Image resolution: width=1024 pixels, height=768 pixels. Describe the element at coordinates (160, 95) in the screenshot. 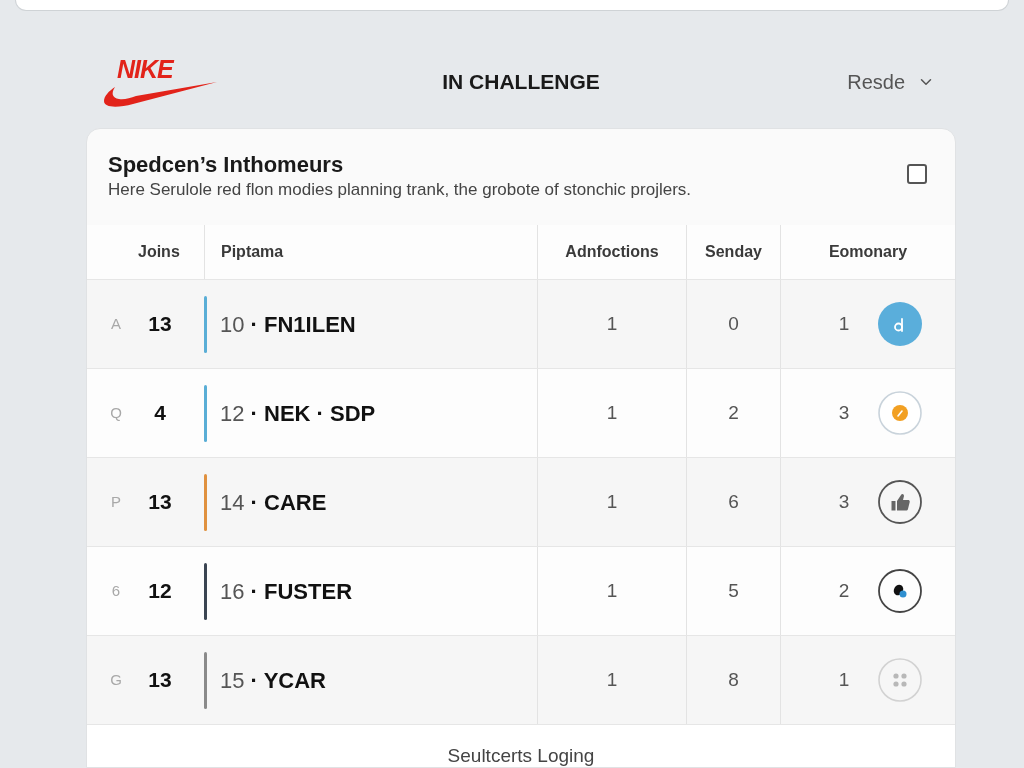

I see `swoosh-icon` at that location.